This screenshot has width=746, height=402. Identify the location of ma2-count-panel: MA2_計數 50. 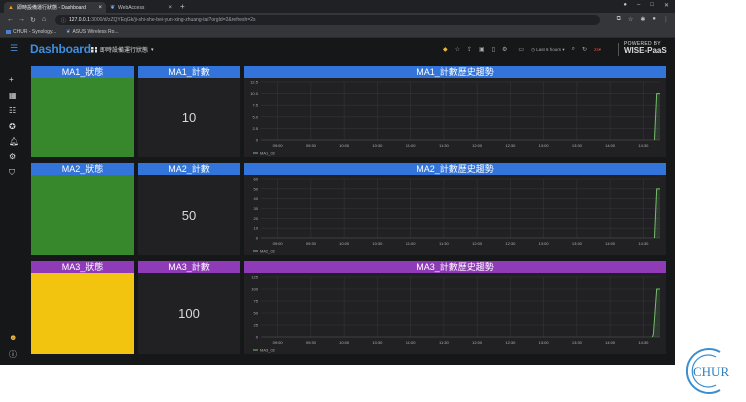
(189, 209).